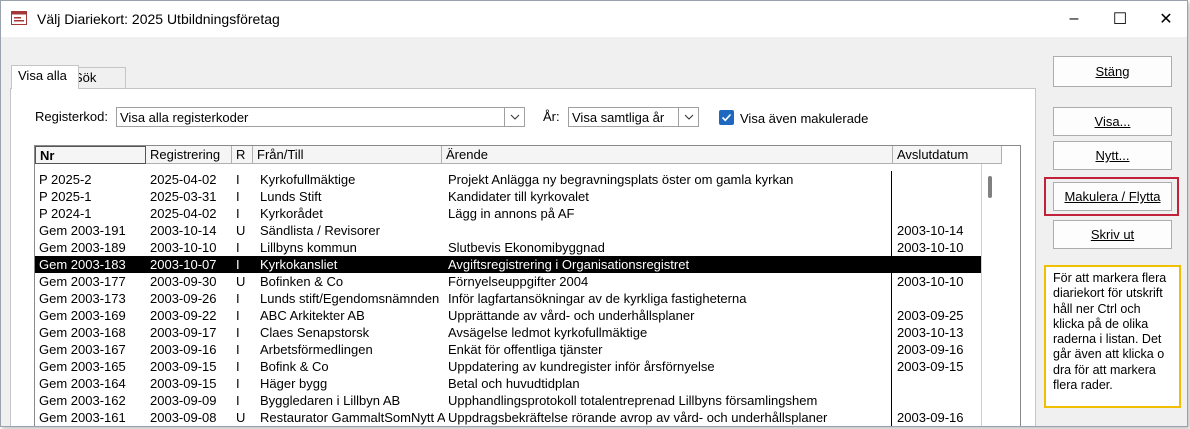 This screenshot has width=1190, height=429. I want to click on table-cell: 2003-09-09, so click(183, 400).